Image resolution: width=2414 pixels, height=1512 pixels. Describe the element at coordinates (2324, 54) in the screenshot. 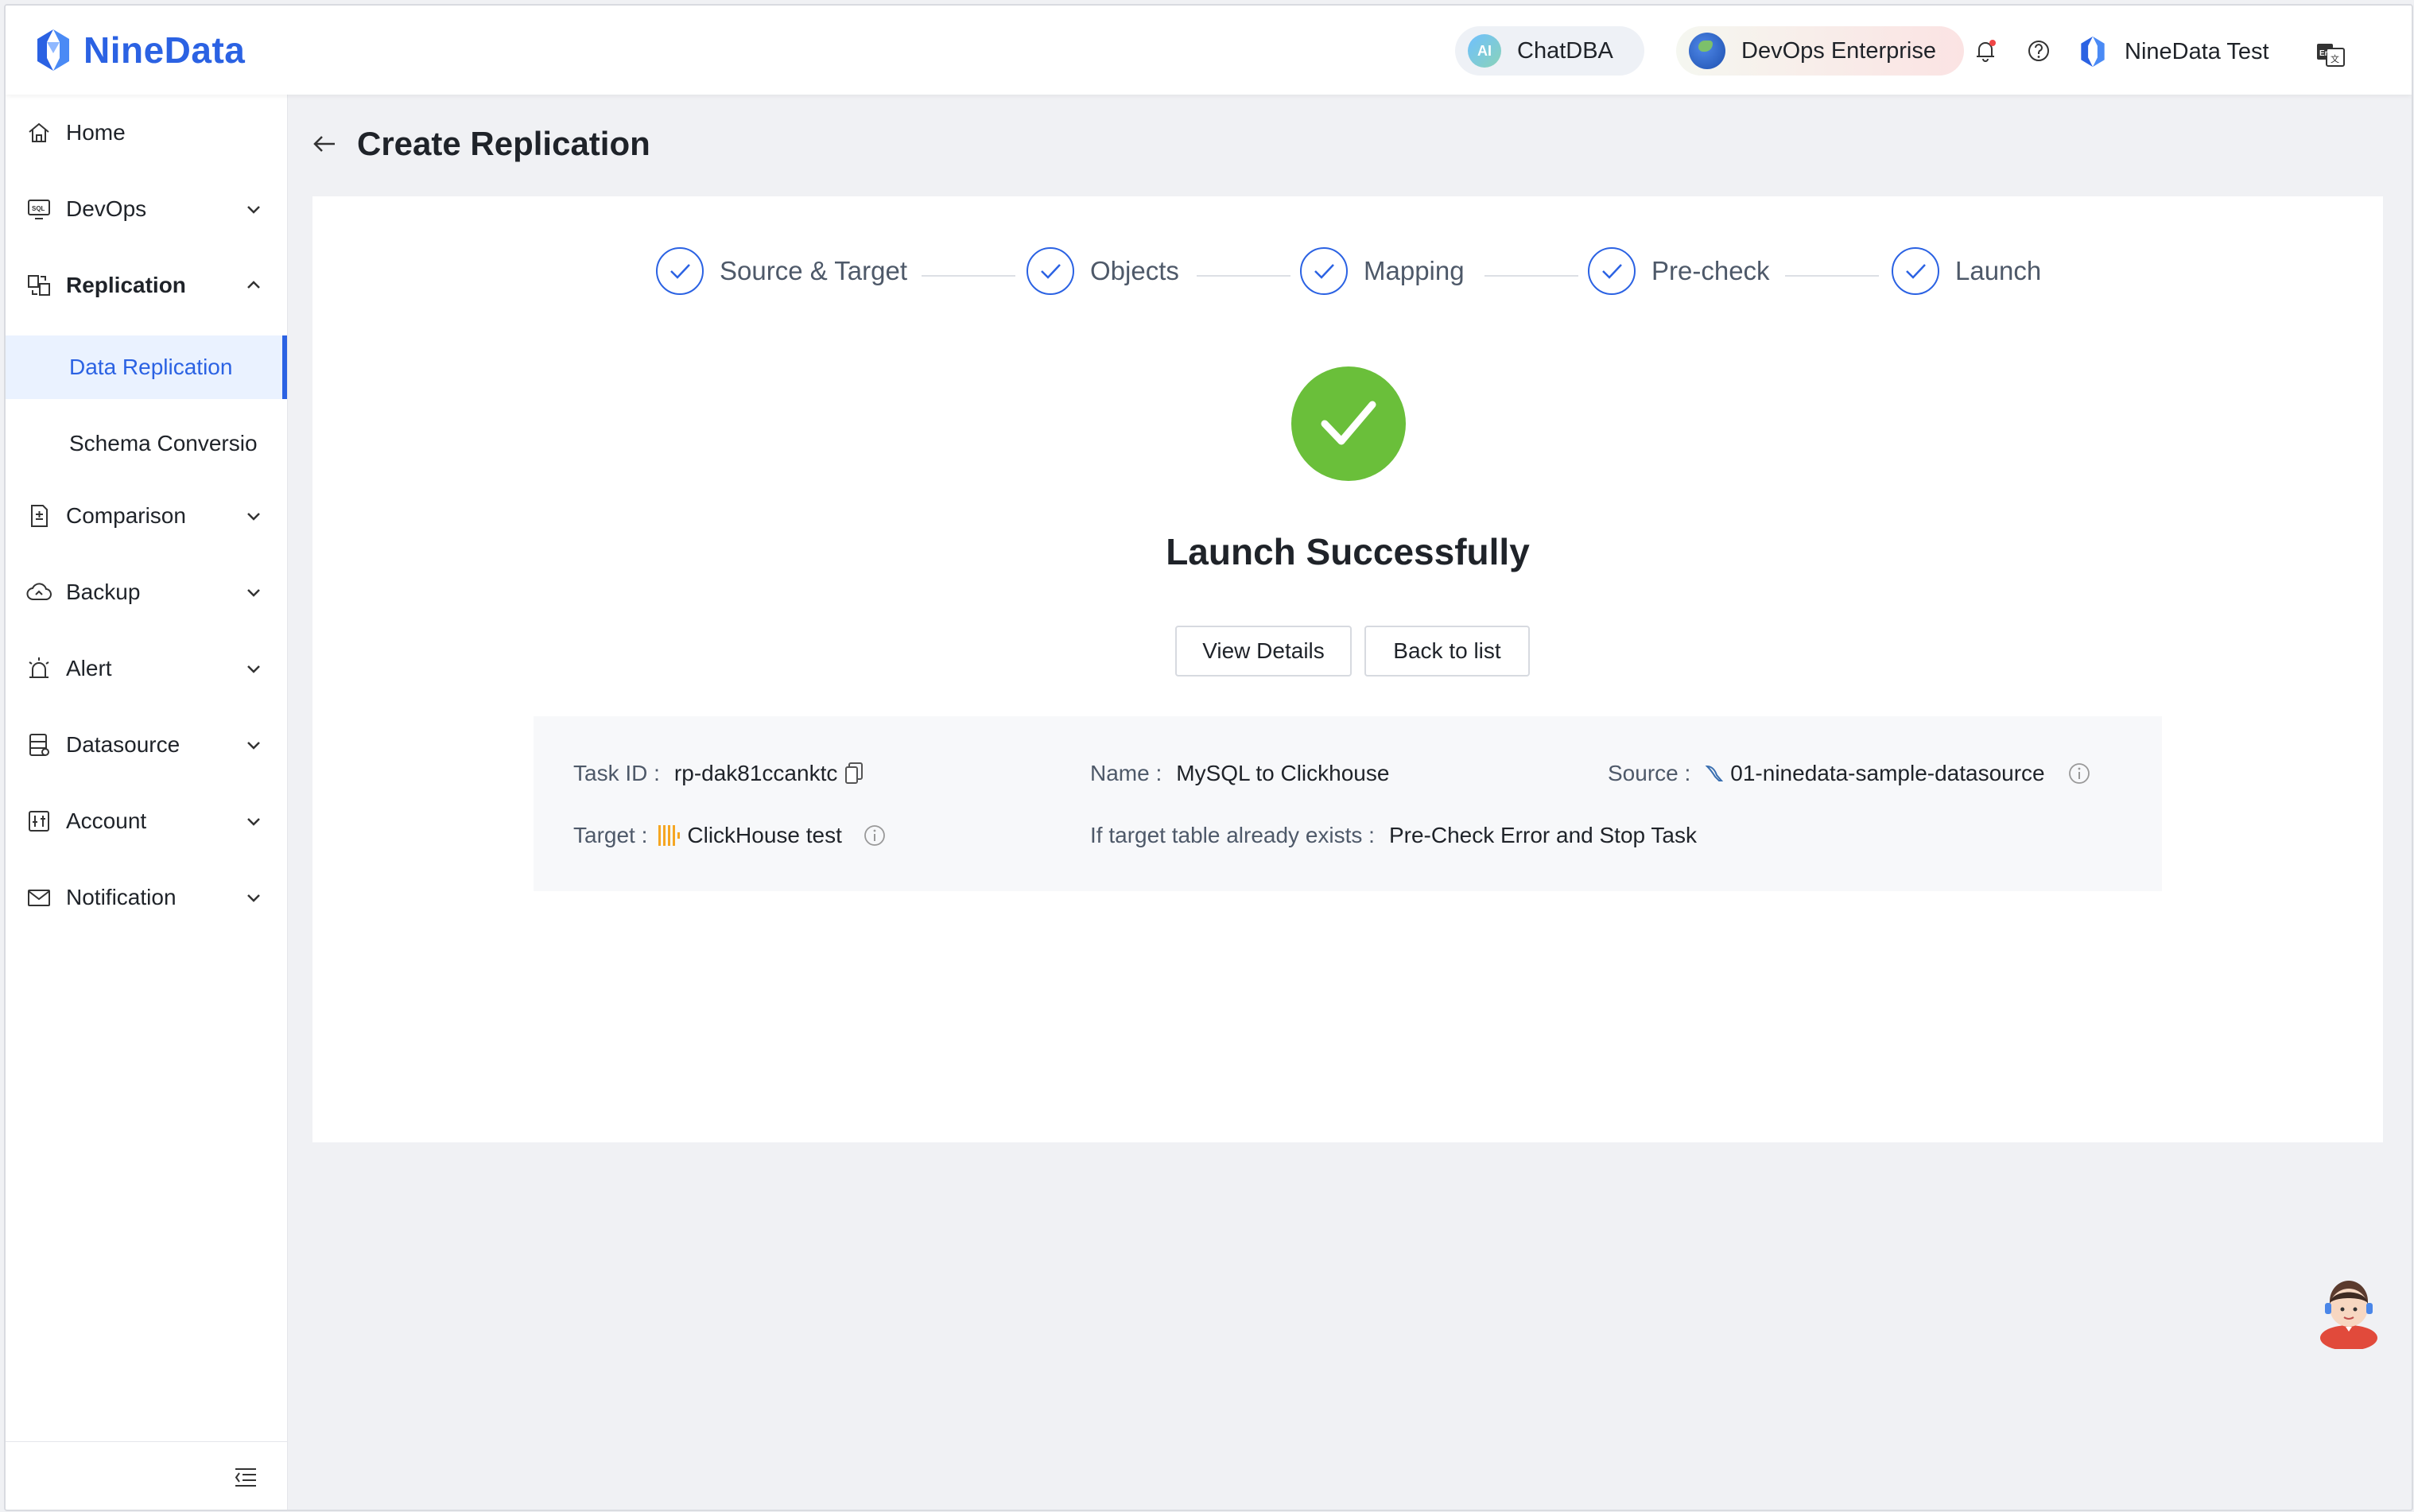

I see `svg-text: En` at that location.